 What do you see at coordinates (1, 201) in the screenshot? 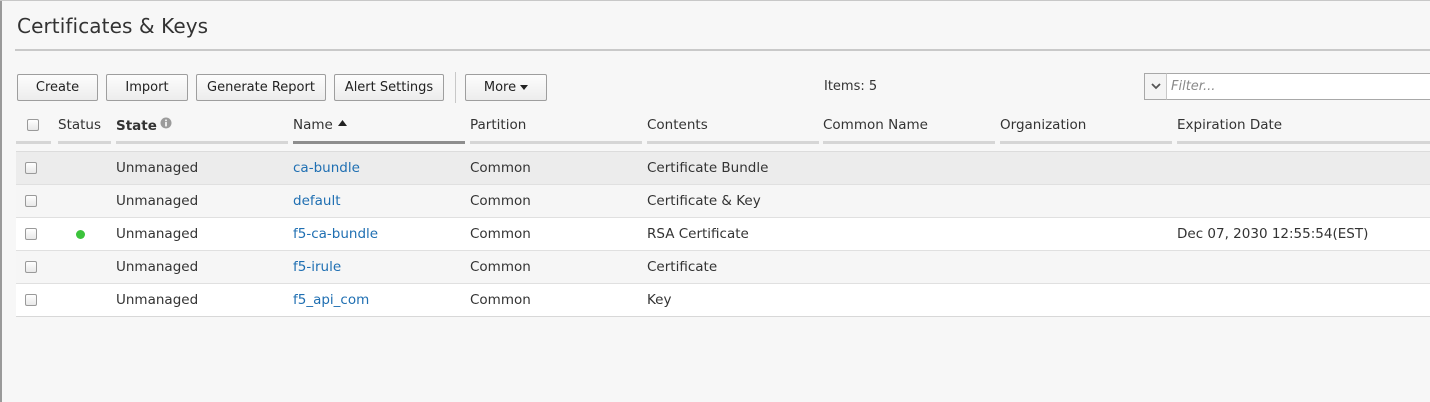
I see `window-left-edge` at bounding box center [1, 201].